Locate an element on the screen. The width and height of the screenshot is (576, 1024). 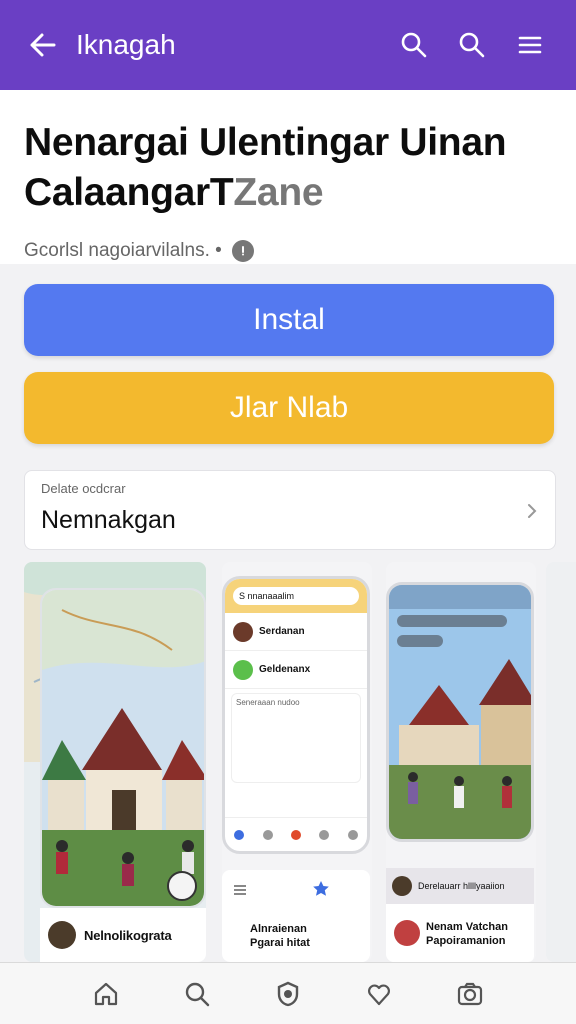
secondary-button: Jlar Nlab is located at coordinates (289, 408).